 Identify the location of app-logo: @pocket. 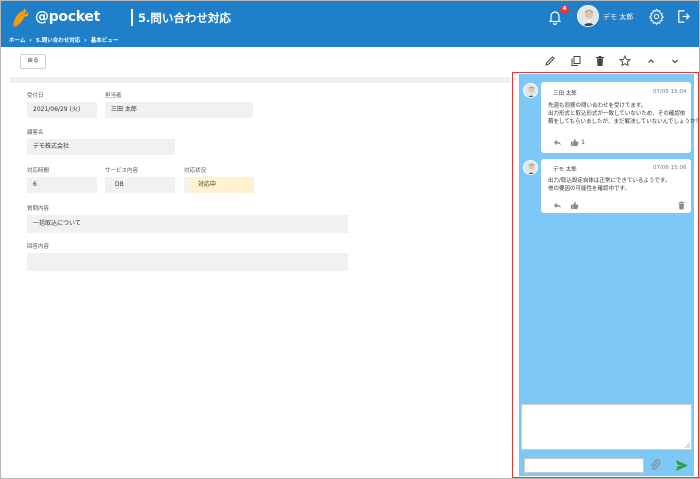
(54, 17).